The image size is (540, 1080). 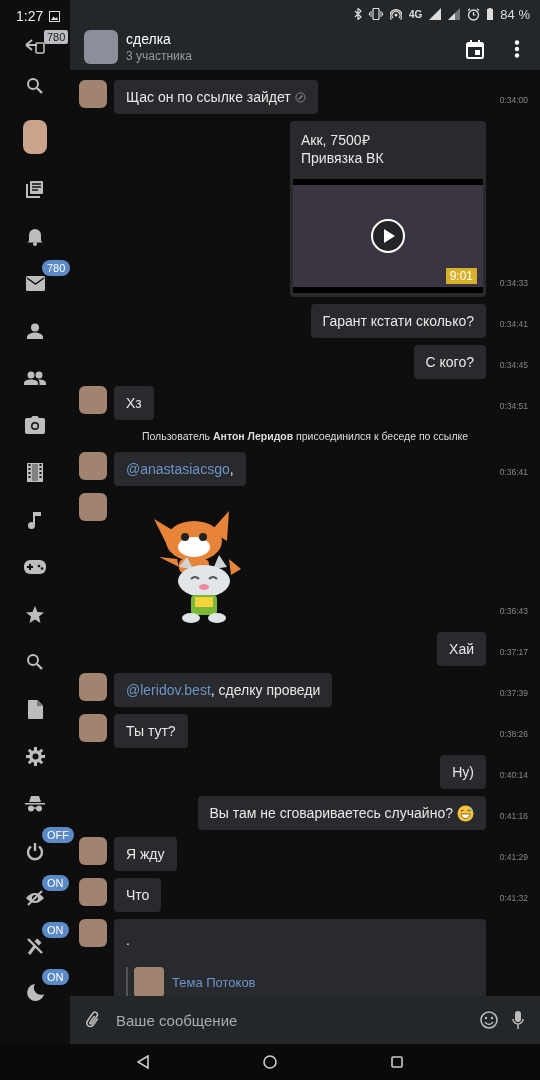 What do you see at coordinates (35, 378) in the screenshot?
I see `people-icon` at bounding box center [35, 378].